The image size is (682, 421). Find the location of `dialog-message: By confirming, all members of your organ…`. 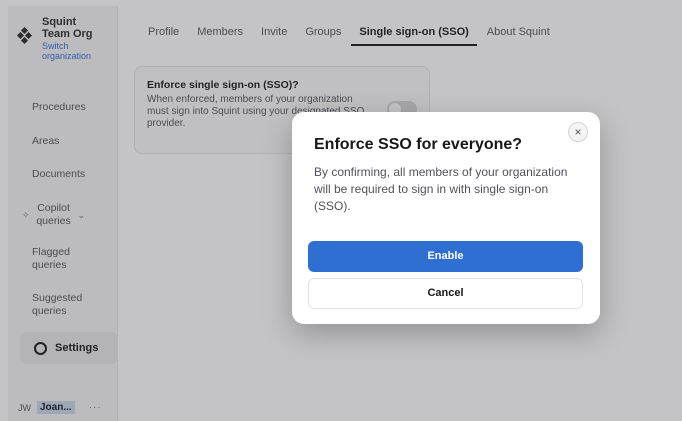

dialog-message: By confirming, all members of your organ… is located at coordinates (441, 189).